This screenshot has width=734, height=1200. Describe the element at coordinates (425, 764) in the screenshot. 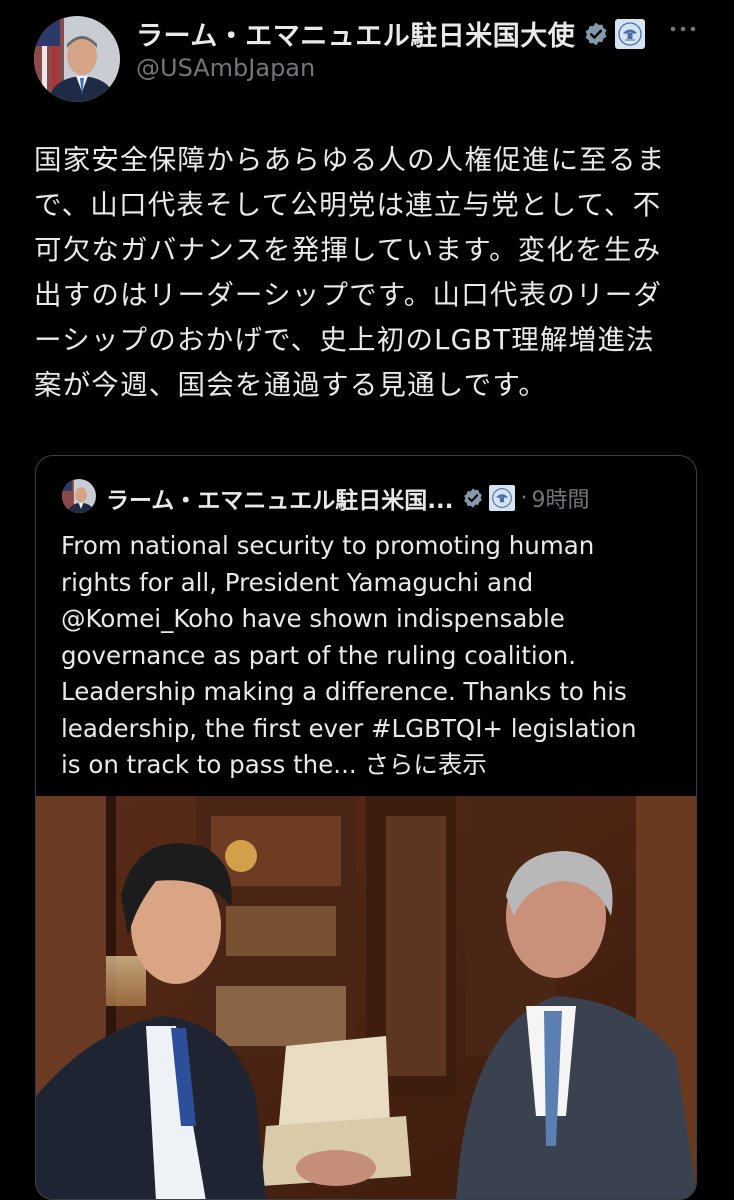

I see `show-more-link: さらに表示` at that location.